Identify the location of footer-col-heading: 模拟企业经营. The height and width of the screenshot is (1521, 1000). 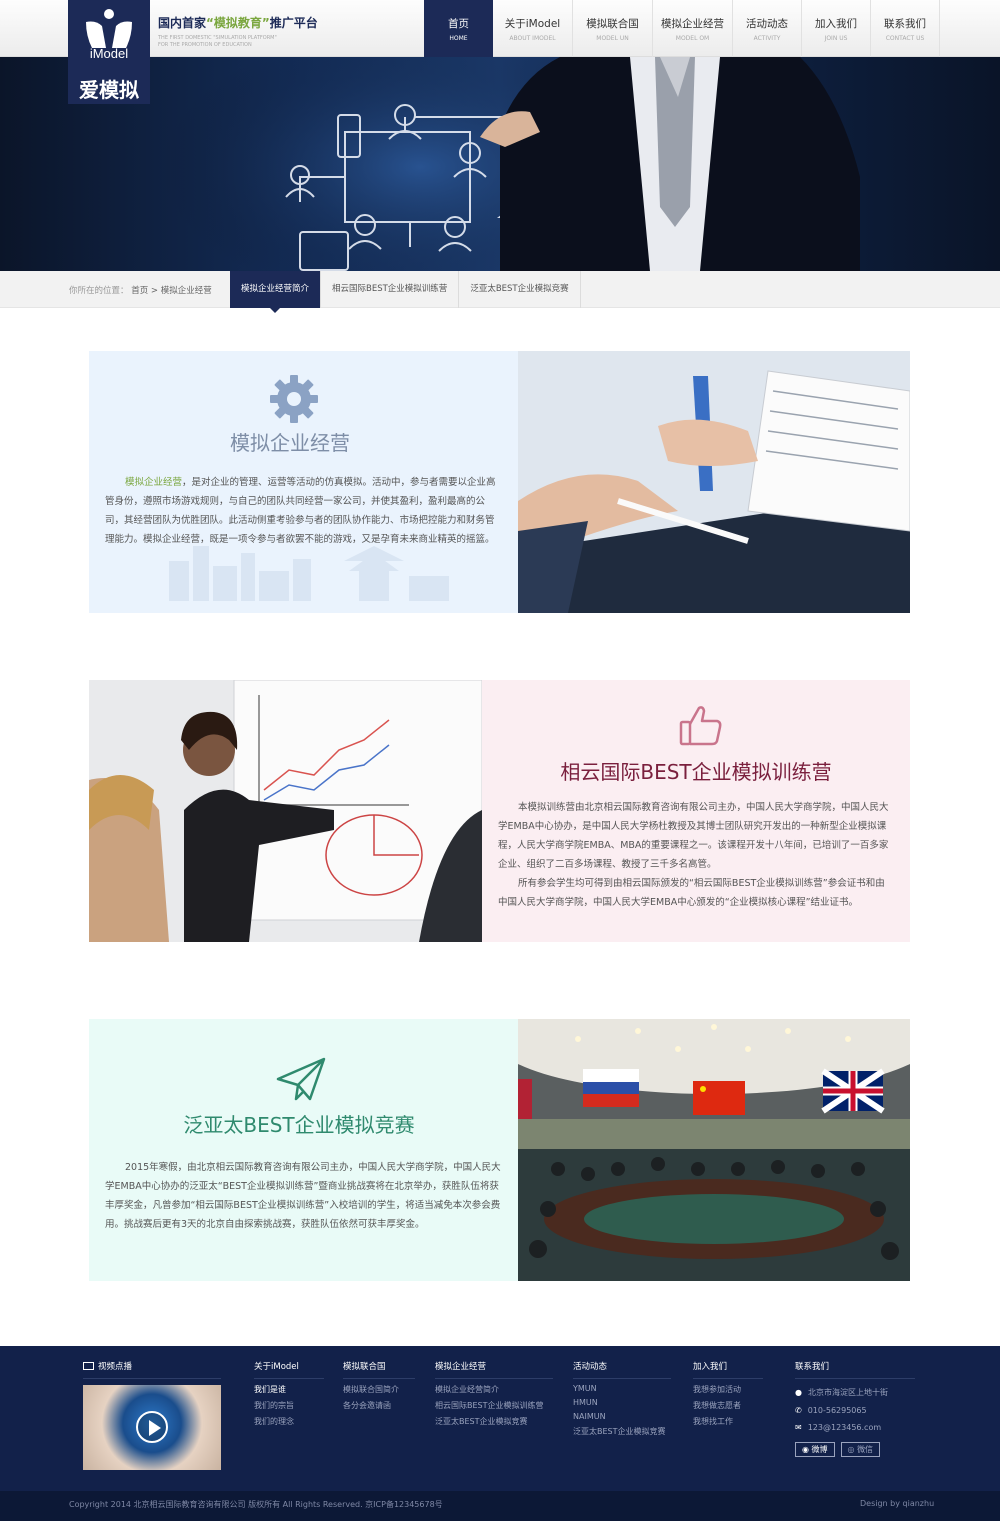
(494, 1369).